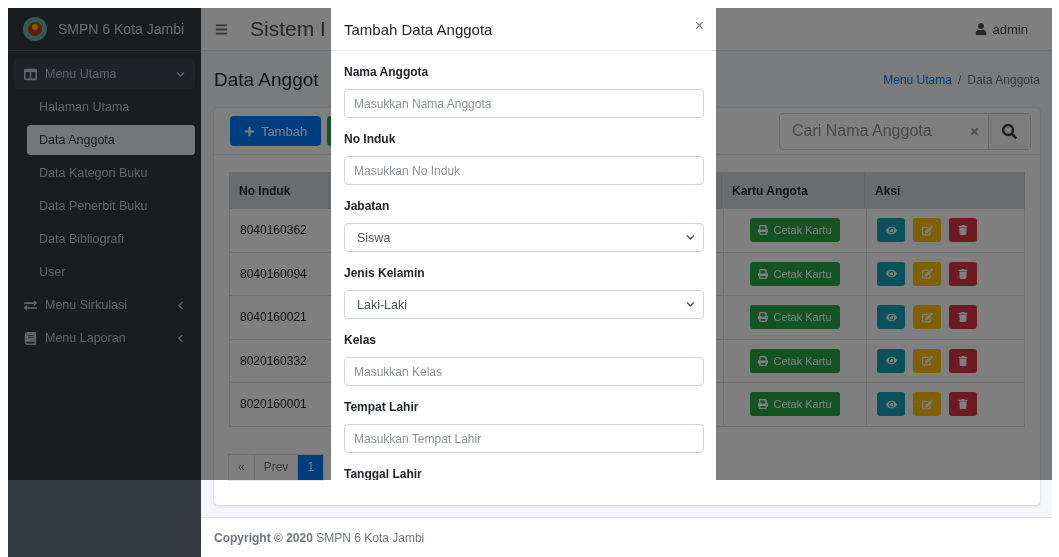 This screenshot has height=557, width=1059. What do you see at coordinates (524, 304) in the screenshot?
I see `select-field: Laki-Laki` at bounding box center [524, 304].